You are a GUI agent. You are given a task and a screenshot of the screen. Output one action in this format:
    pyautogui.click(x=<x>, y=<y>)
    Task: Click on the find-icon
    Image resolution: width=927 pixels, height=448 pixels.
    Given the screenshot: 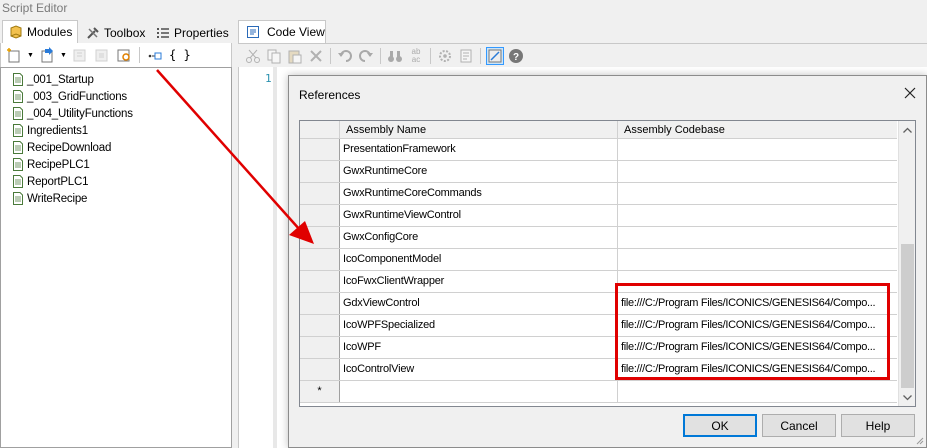 What is the action you would take?
    pyautogui.click(x=395, y=56)
    